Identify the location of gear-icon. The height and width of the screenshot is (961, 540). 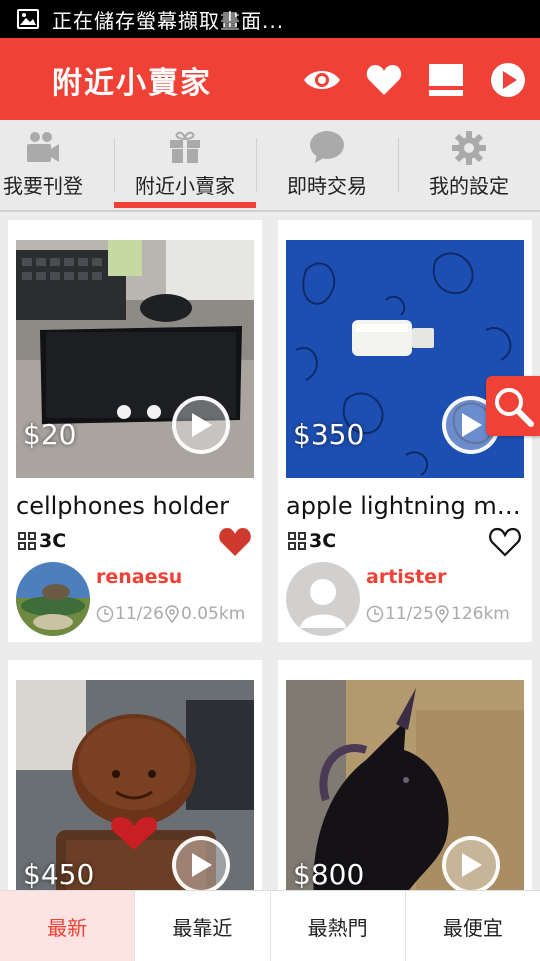
(469, 148).